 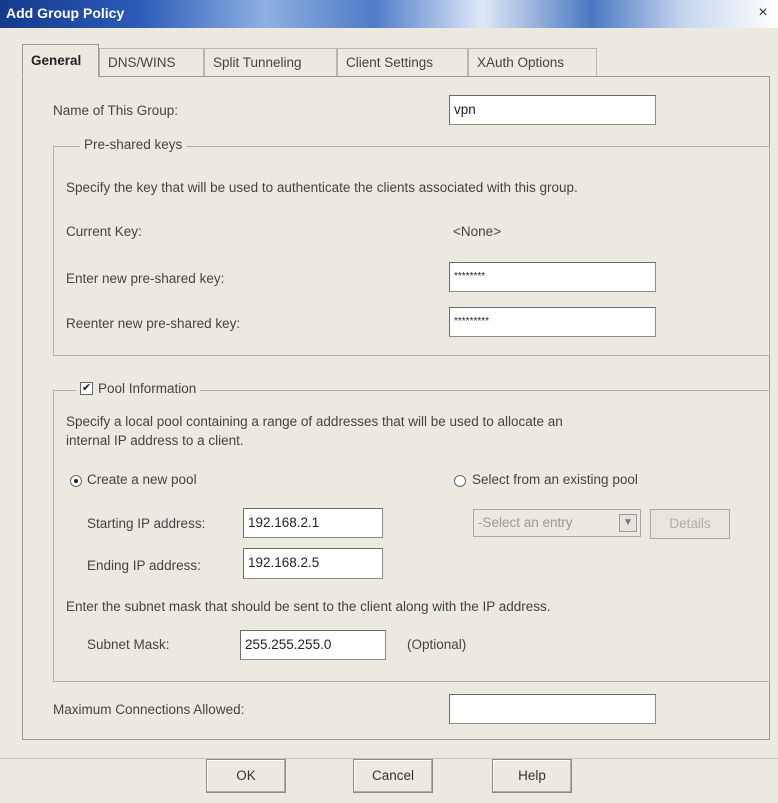 What do you see at coordinates (153, 323) in the screenshot?
I see `reenter-key-label: Reenter new pre-shared key:` at bounding box center [153, 323].